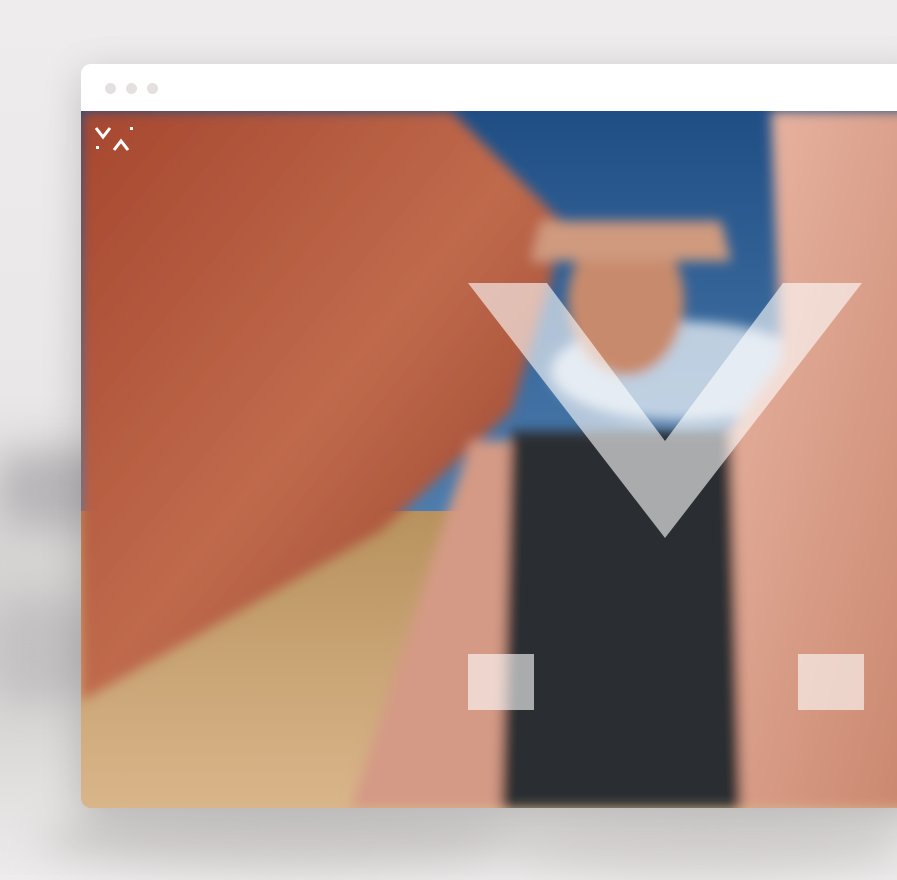  Describe the element at coordinates (113, 139) in the screenshot. I see `brand-logo-icon` at that location.